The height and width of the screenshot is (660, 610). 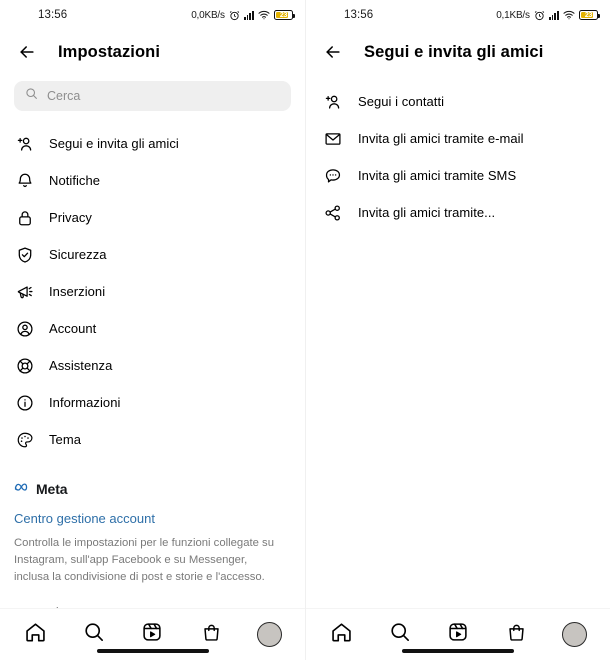 What do you see at coordinates (22, 489) in the screenshot?
I see `meta-infinity-icon` at bounding box center [22, 489].